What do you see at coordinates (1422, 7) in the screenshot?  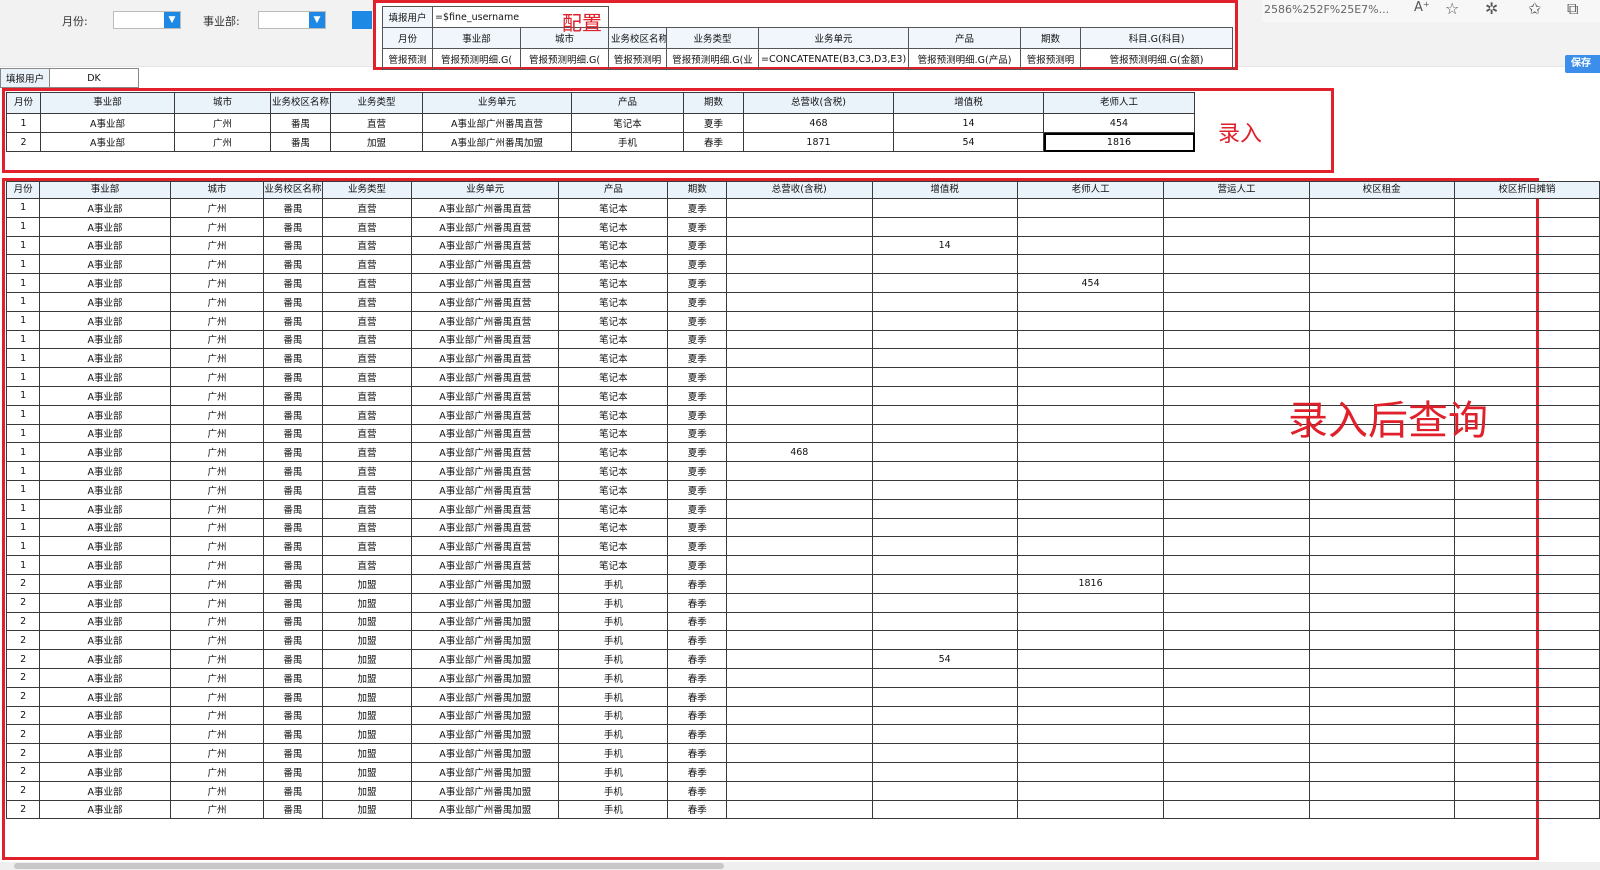 I see `read-aloud-icon: A⁺` at bounding box center [1422, 7].